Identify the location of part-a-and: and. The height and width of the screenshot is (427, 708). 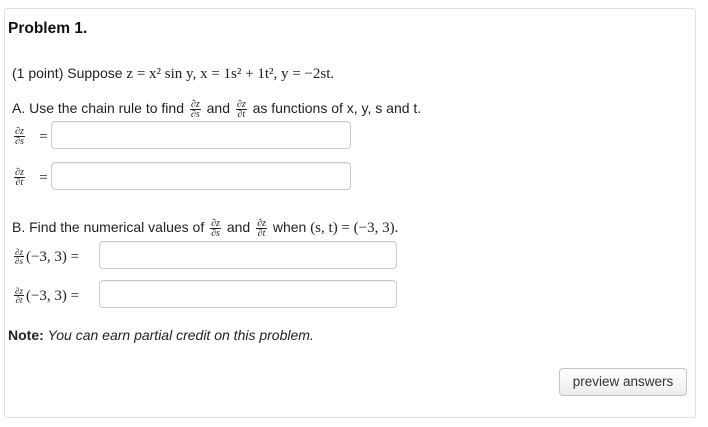
(218, 108).